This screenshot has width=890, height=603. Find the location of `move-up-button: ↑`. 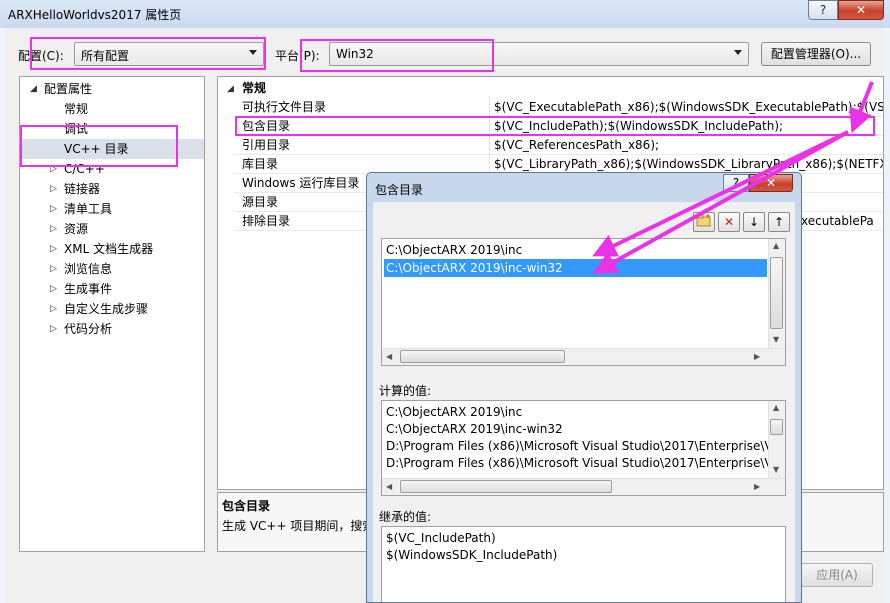

move-up-button: ↑ is located at coordinates (779, 222).